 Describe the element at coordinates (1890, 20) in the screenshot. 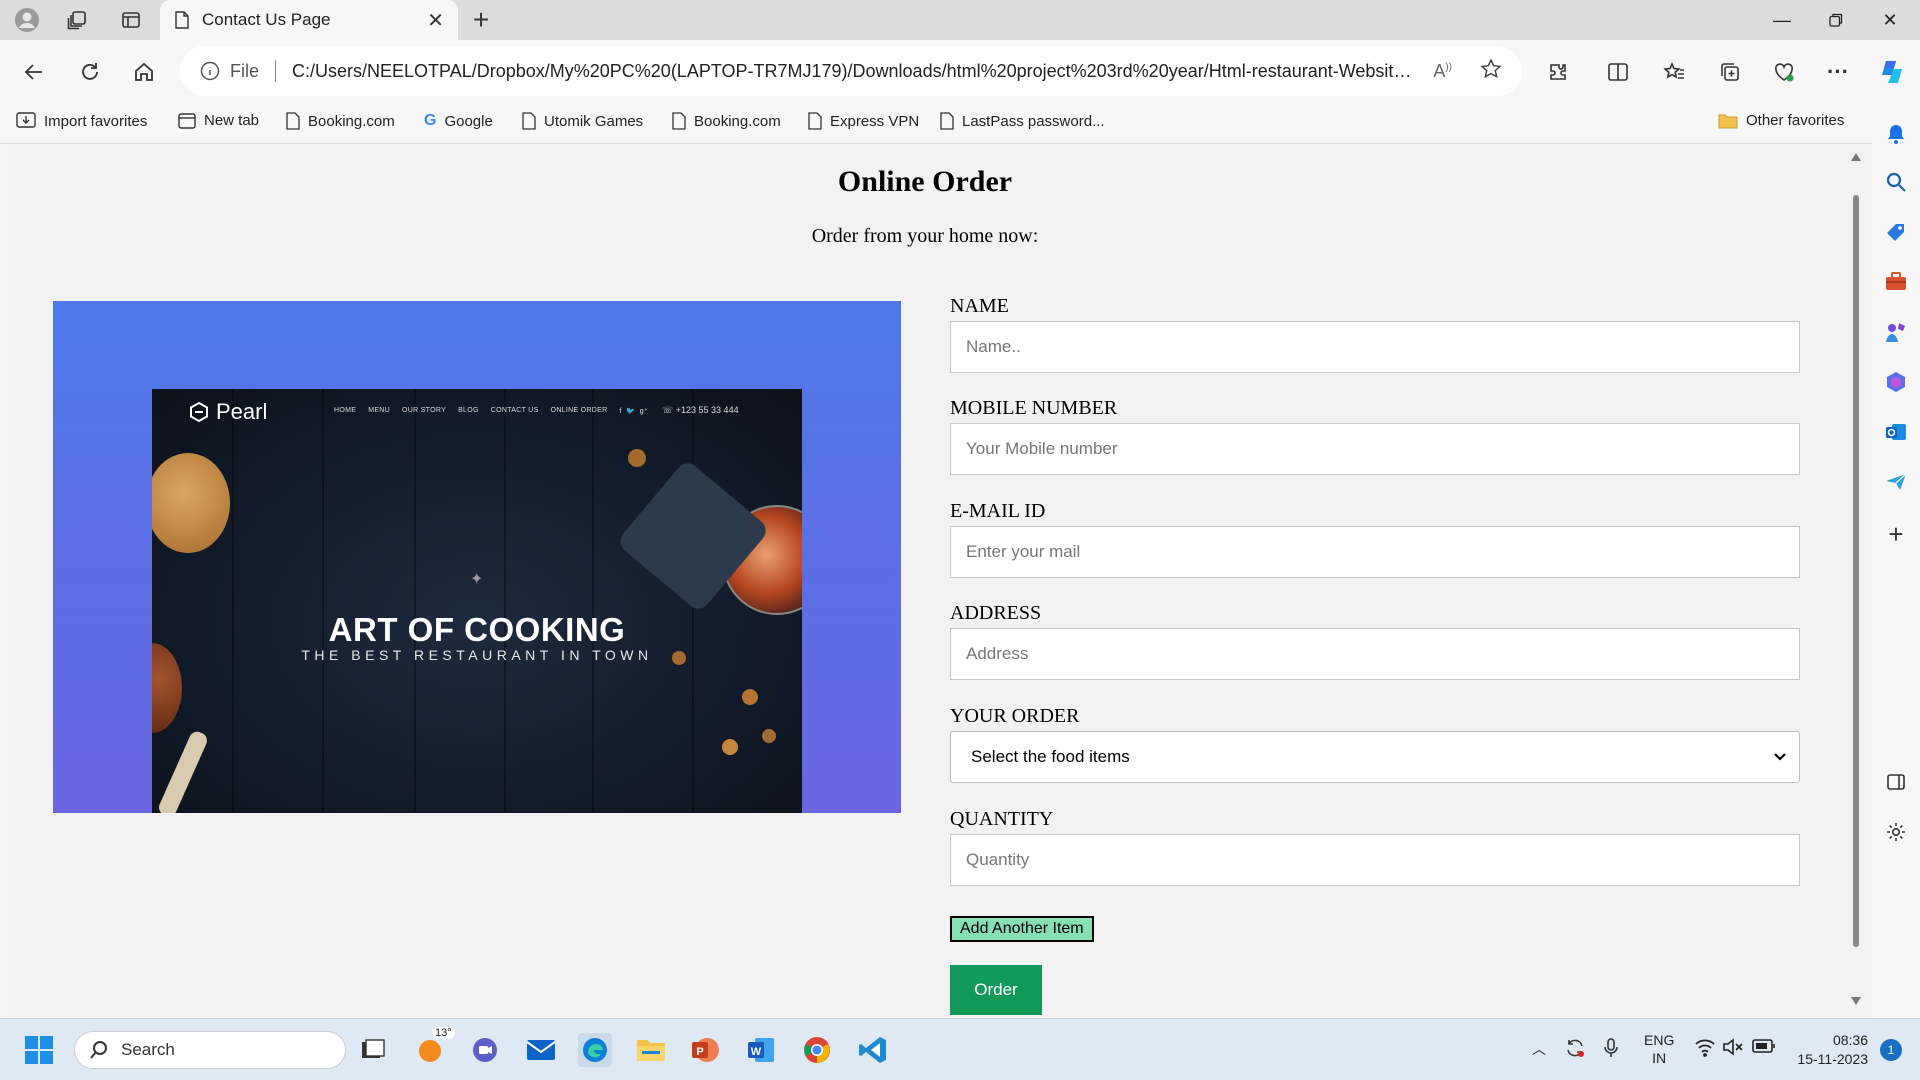

I see `close-window-icon: ✕` at that location.